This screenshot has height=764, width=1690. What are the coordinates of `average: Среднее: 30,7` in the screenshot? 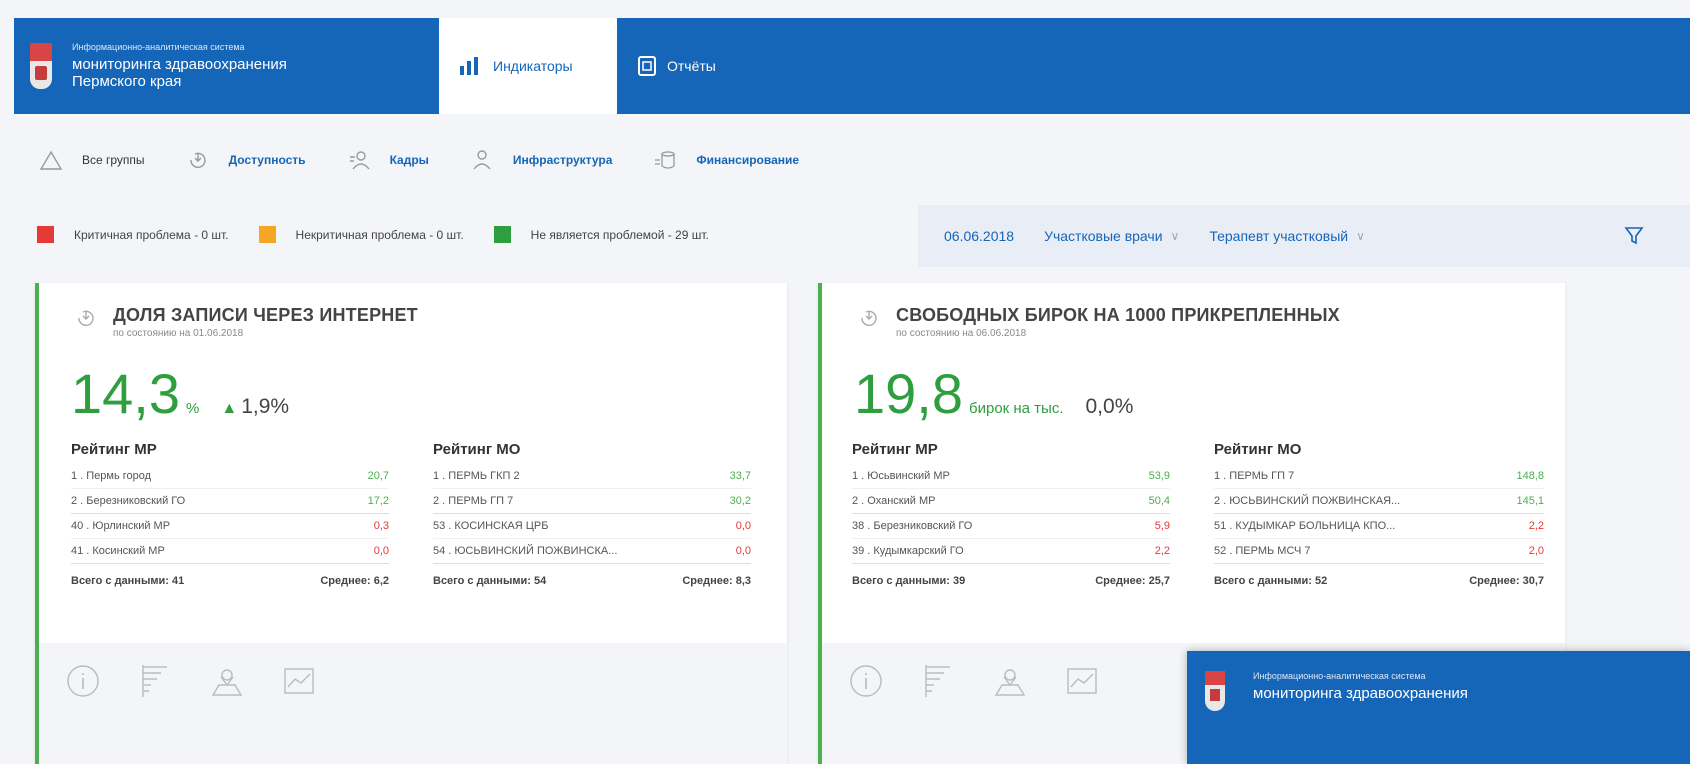 It's located at (1506, 581).